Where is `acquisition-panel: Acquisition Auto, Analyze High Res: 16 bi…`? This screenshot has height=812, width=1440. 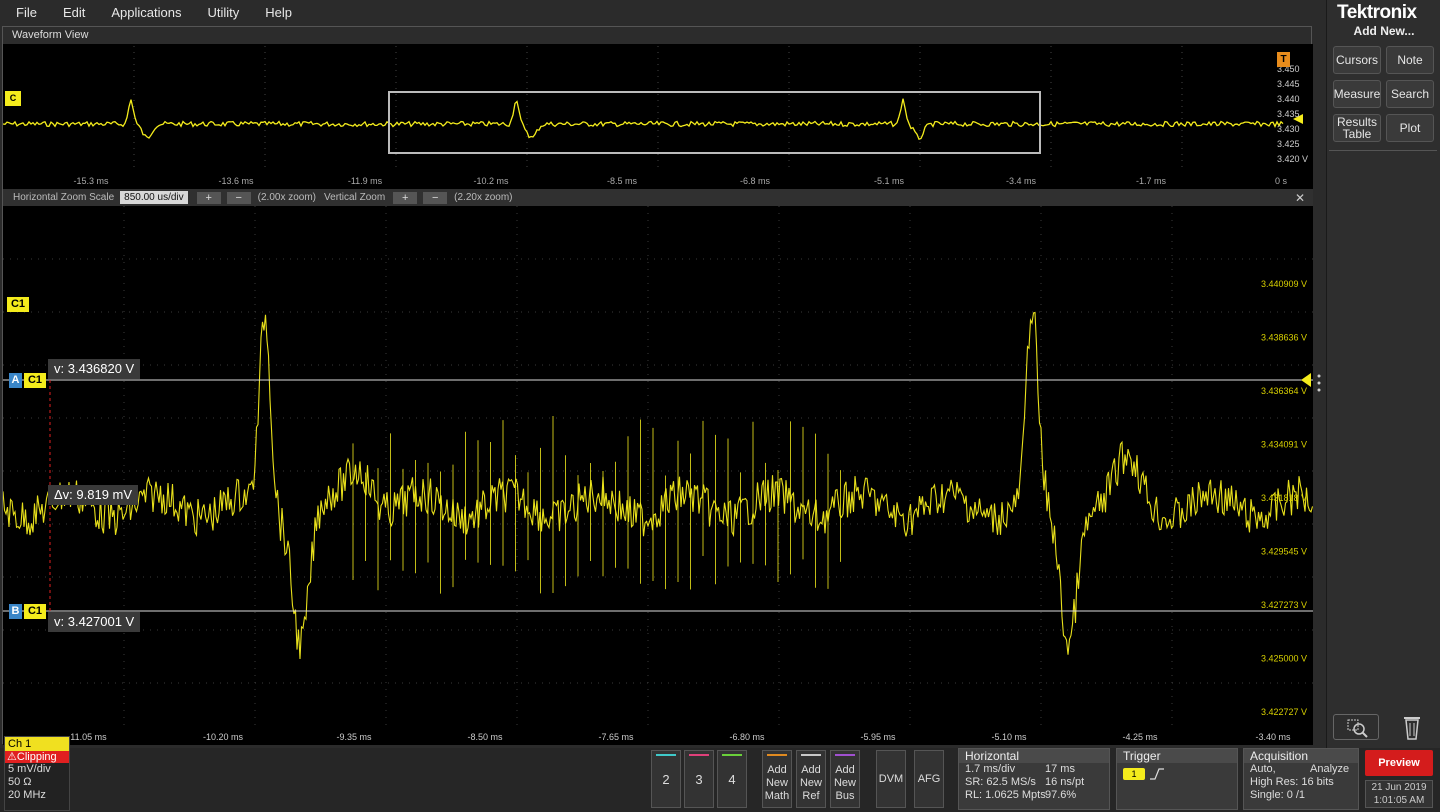
acquisition-panel: Acquisition Auto, Analyze High Res: 16 bi… is located at coordinates (1301, 779).